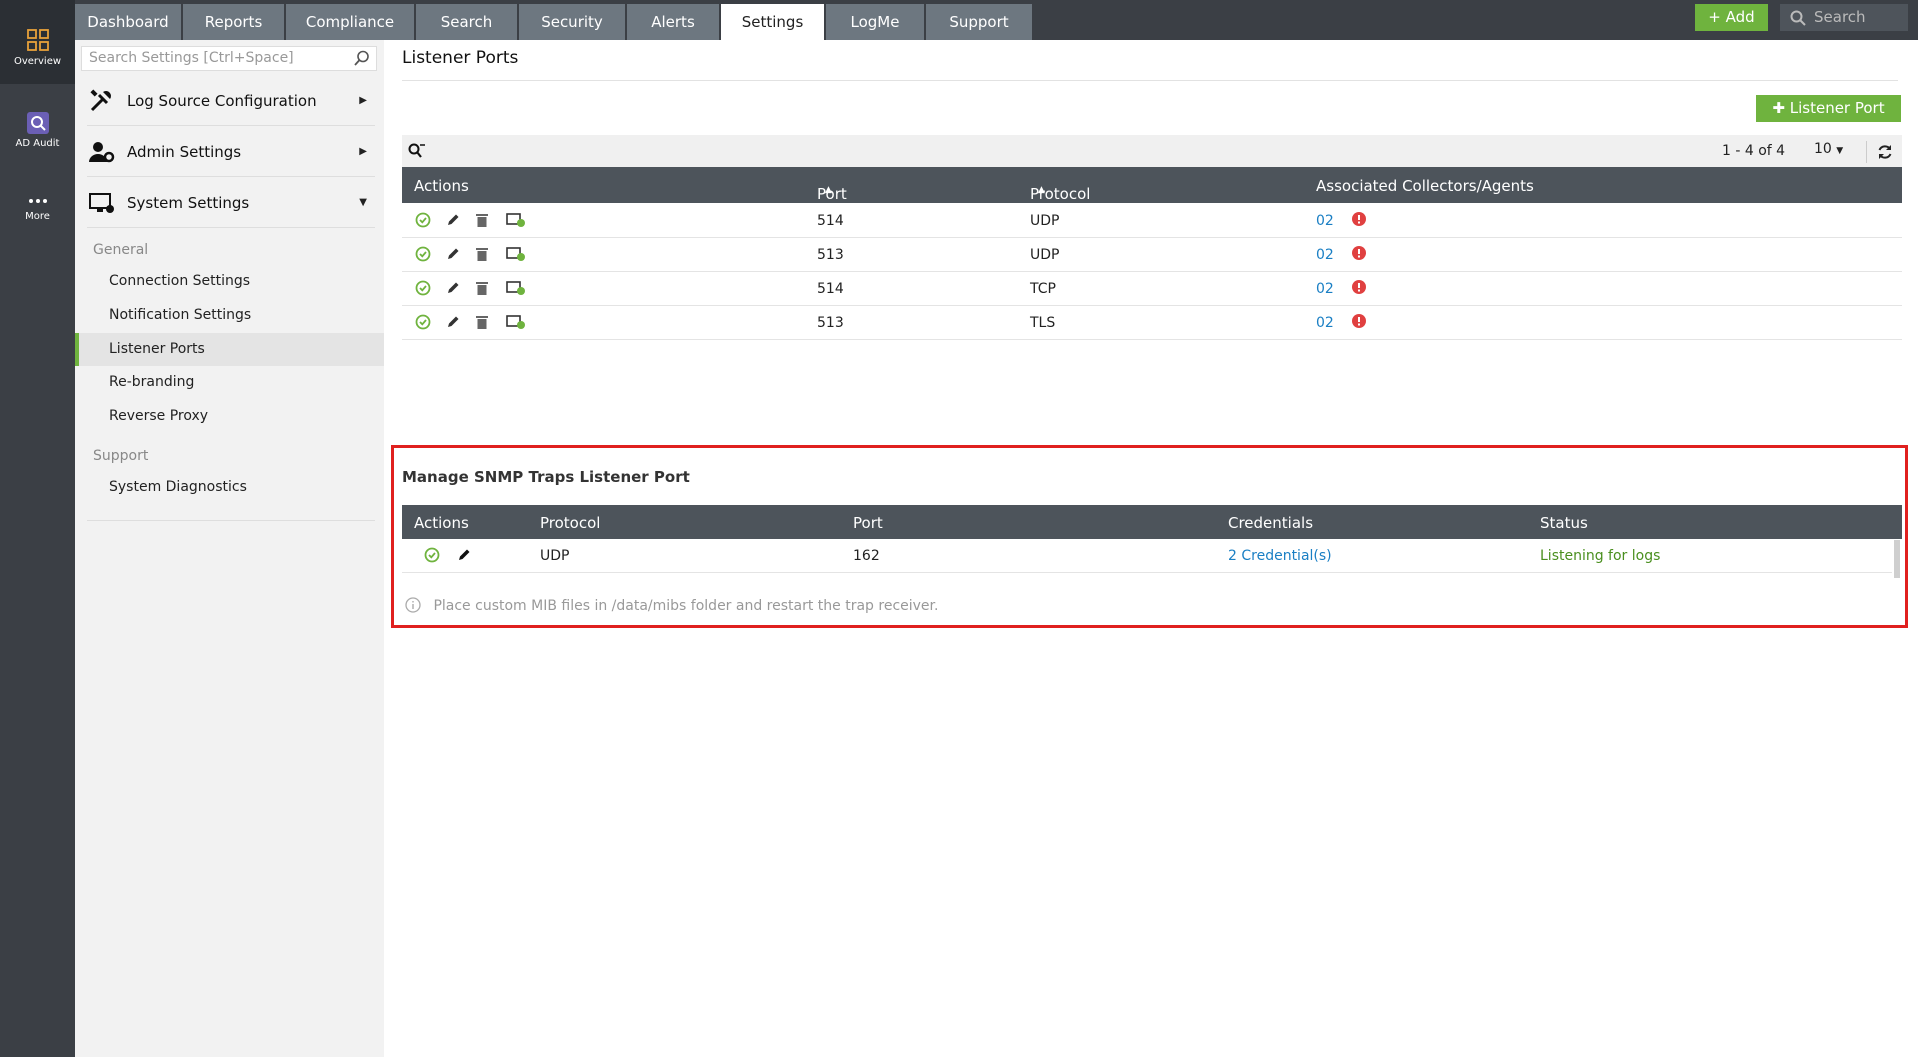 The height and width of the screenshot is (1057, 1918). I want to click on plus-icon: +, so click(1714, 17).